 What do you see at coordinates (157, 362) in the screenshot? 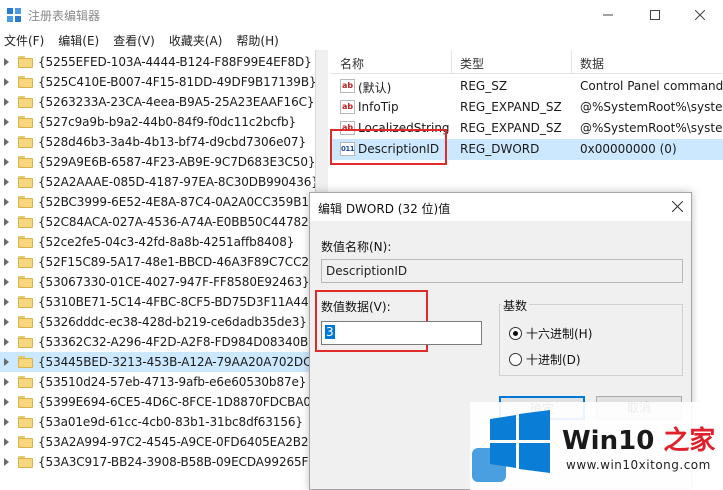
I see `tree-item: {53445BED-3213-453B-A12A-79AA20A702DC}` at bounding box center [157, 362].